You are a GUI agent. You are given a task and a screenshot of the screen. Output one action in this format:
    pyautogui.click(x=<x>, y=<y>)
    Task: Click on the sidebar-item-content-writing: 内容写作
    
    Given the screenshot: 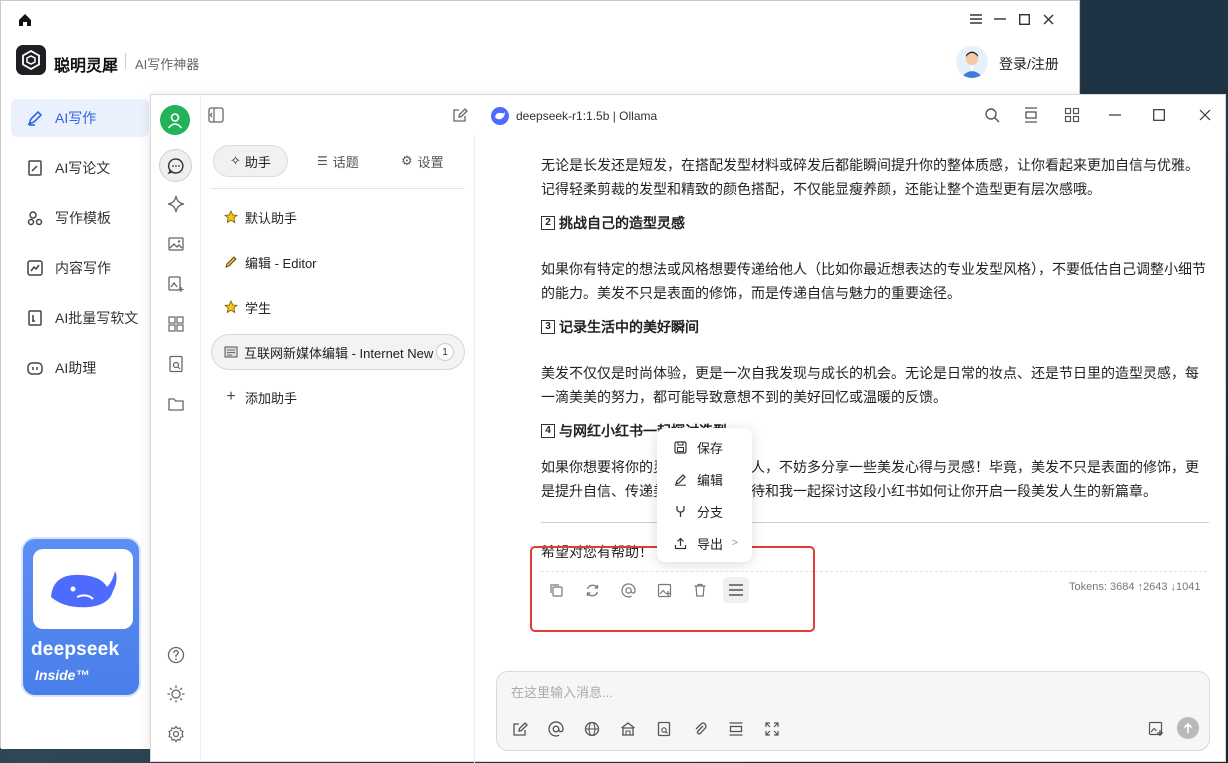 What is the action you would take?
    pyautogui.click(x=80, y=268)
    